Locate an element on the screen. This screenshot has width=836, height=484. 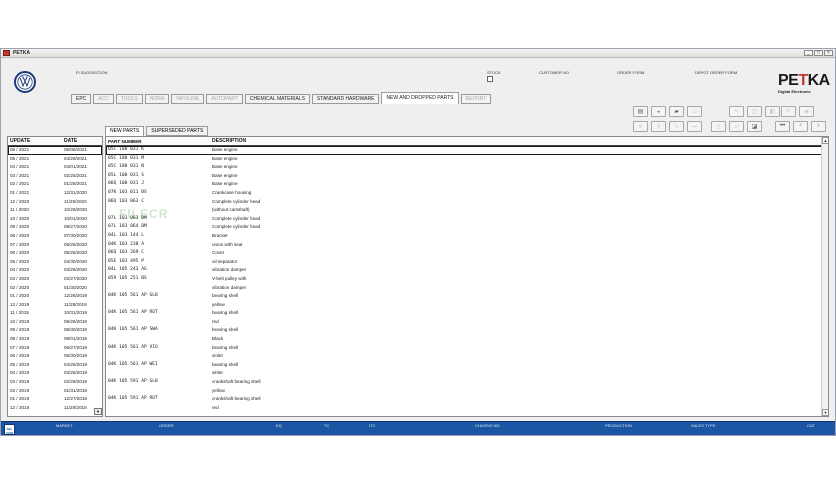
update-row: 06 / 2019 05/30/2019 is located at coordinates (55, 356).